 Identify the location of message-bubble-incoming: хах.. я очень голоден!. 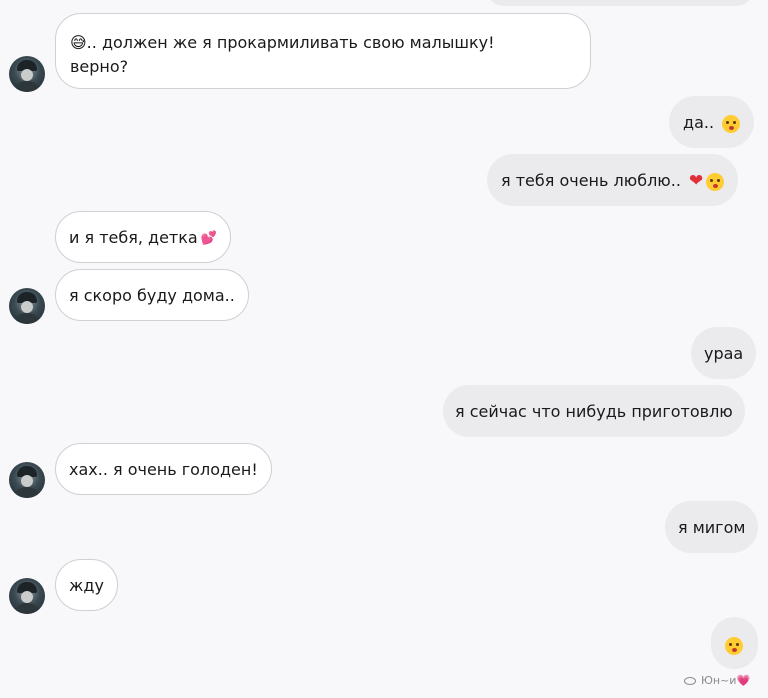
(163, 469).